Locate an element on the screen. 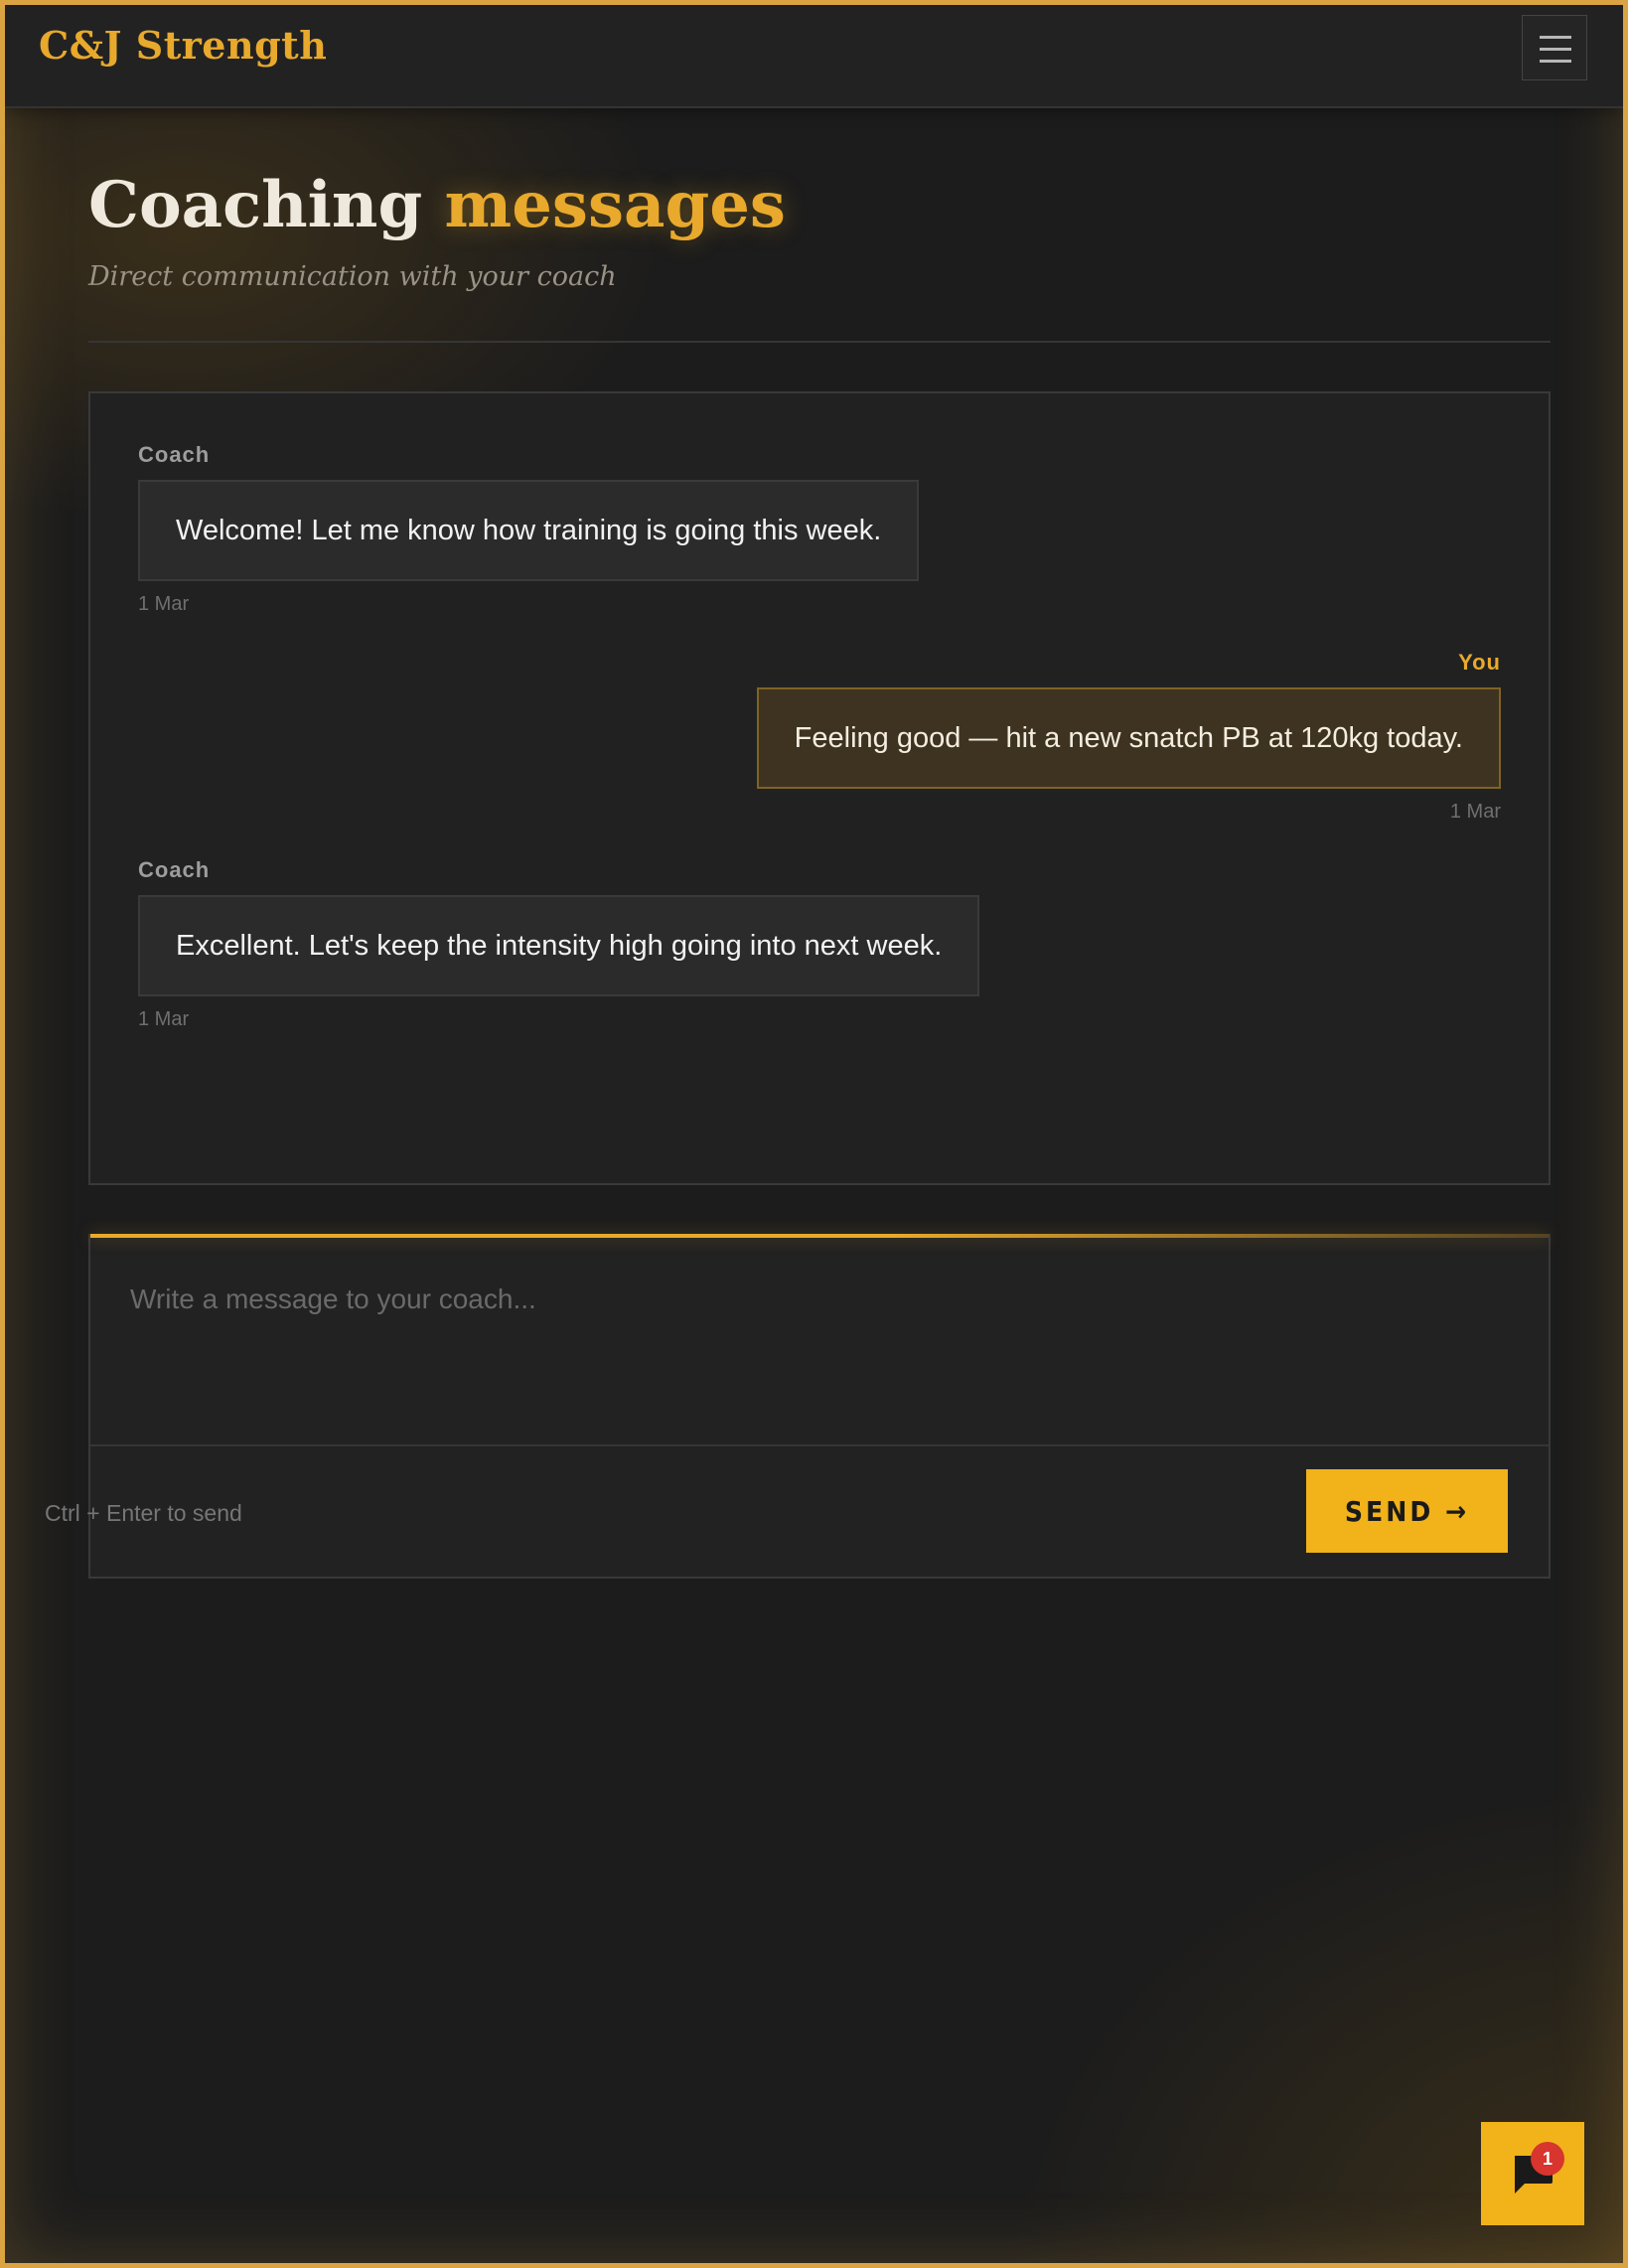 The width and height of the screenshot is (1628, 2268). message-sender: You is located at coordinates (1479, 662).